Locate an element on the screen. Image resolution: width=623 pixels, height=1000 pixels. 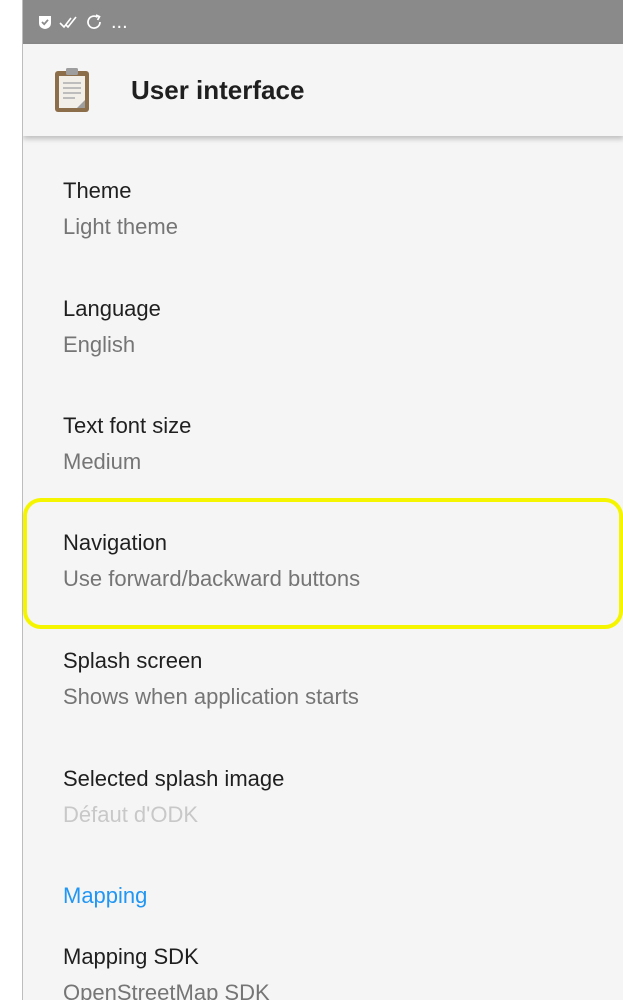
pref-summary: Shows when application starts is located at coordinates (211, 696).